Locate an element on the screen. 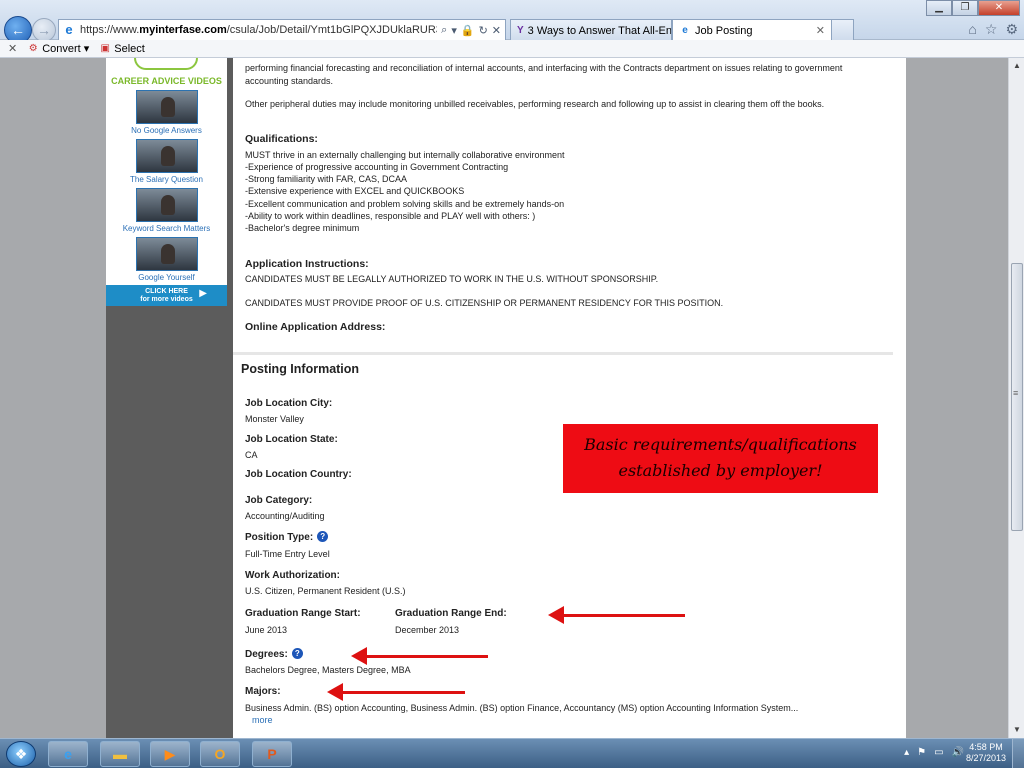 The width and height of the screenshot is (1024, 768). annotation-arrow-majors is located at coordinates (396, 692).